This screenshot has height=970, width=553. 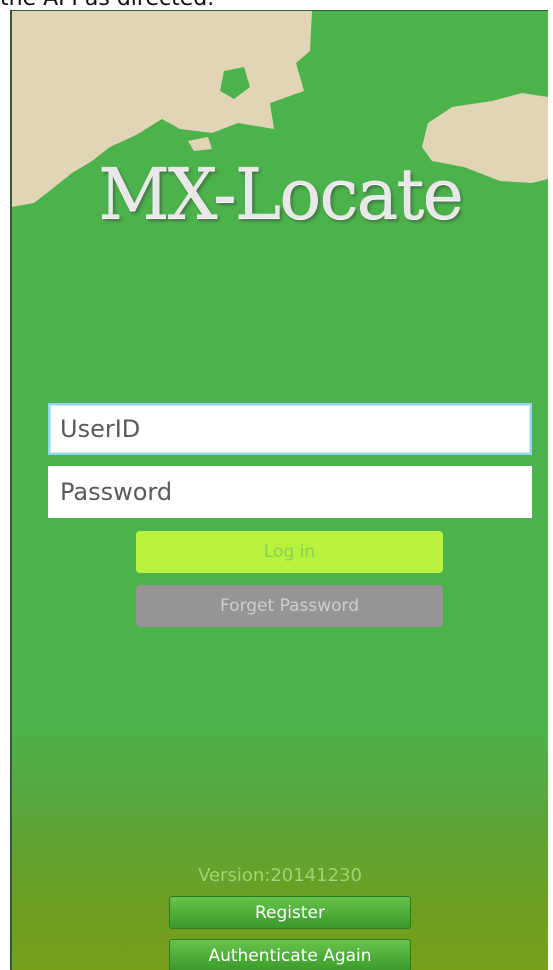 I want to click on login-button: Log in, so click(x=289, y=552).